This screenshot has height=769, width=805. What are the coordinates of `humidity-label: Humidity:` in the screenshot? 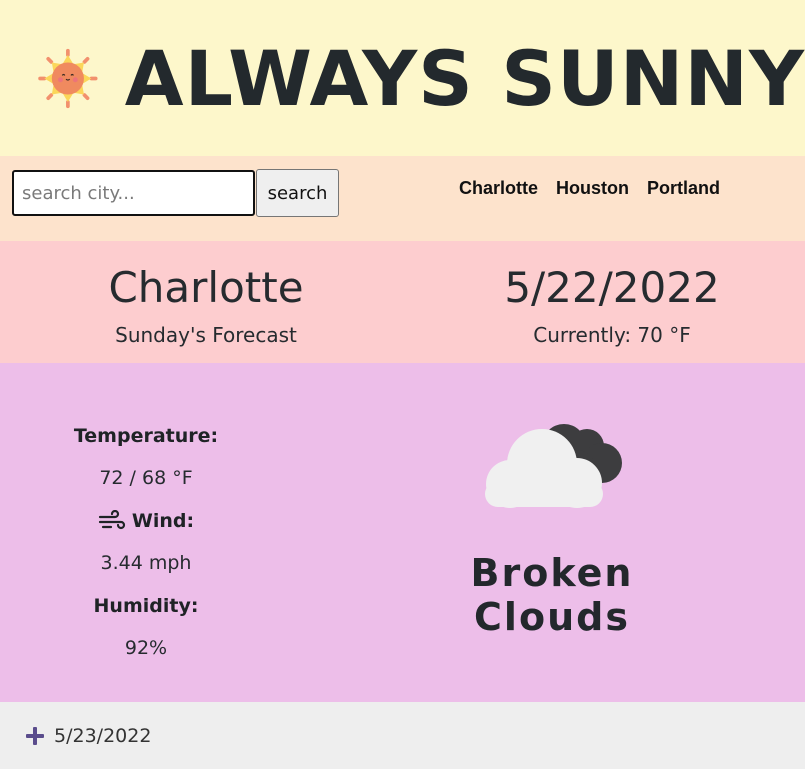 It's located at (146, 606).